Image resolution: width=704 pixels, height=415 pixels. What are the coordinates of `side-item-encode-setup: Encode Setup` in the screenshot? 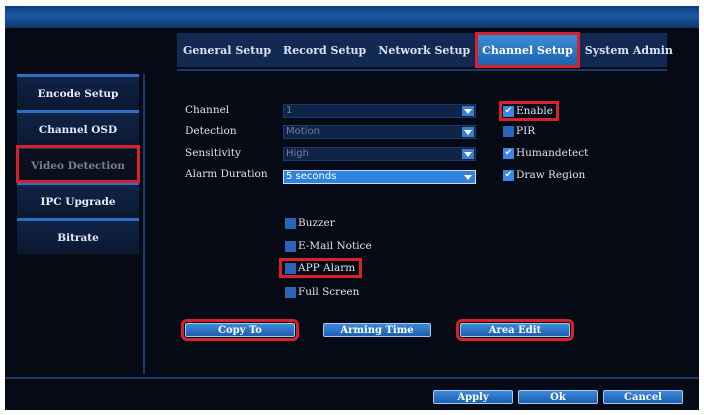 It's located at (78, 92).